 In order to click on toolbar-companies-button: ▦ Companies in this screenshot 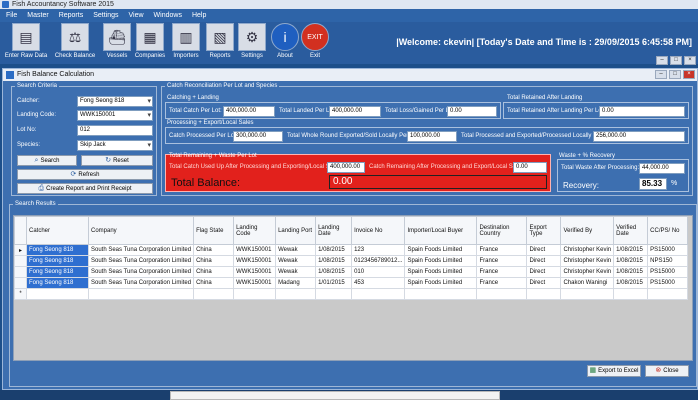, I will do `click(150, 43)`.